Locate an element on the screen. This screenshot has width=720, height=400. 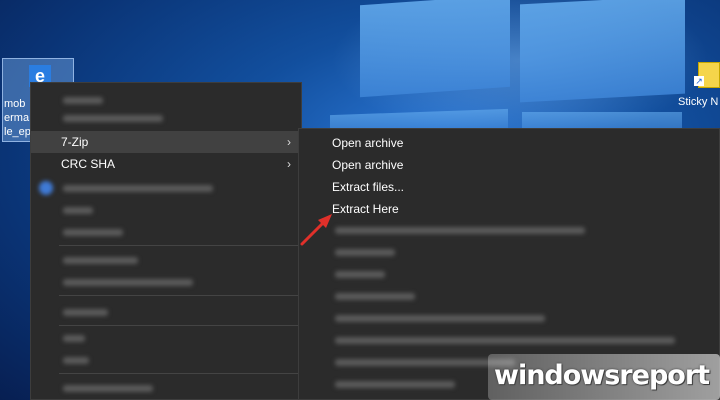
watermark-logo: windowsreport is located at coordinates (604, 377).